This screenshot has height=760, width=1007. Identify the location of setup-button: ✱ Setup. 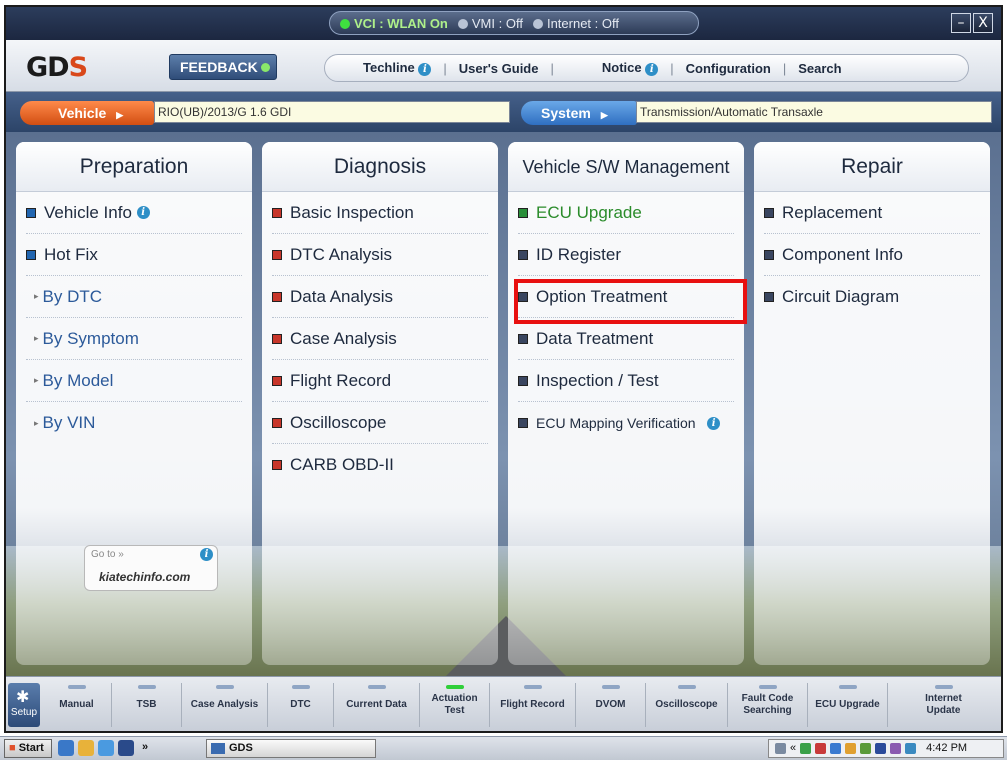
(24, 705).